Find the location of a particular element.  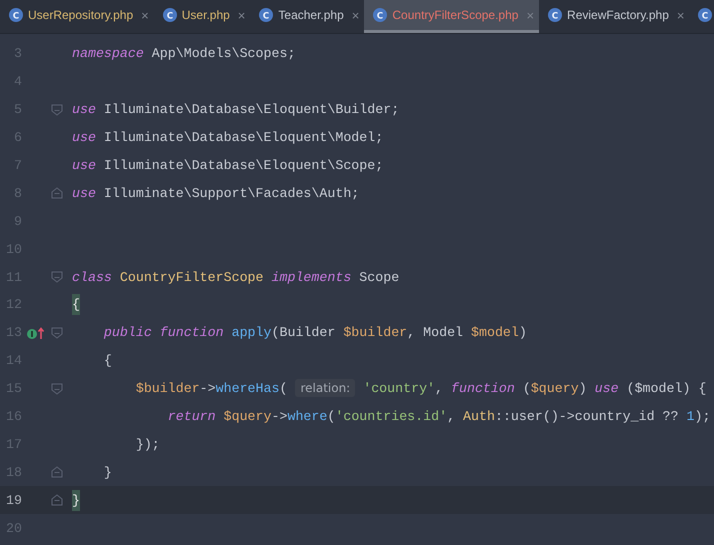

code-token: return is located at coordinates (191, 416).